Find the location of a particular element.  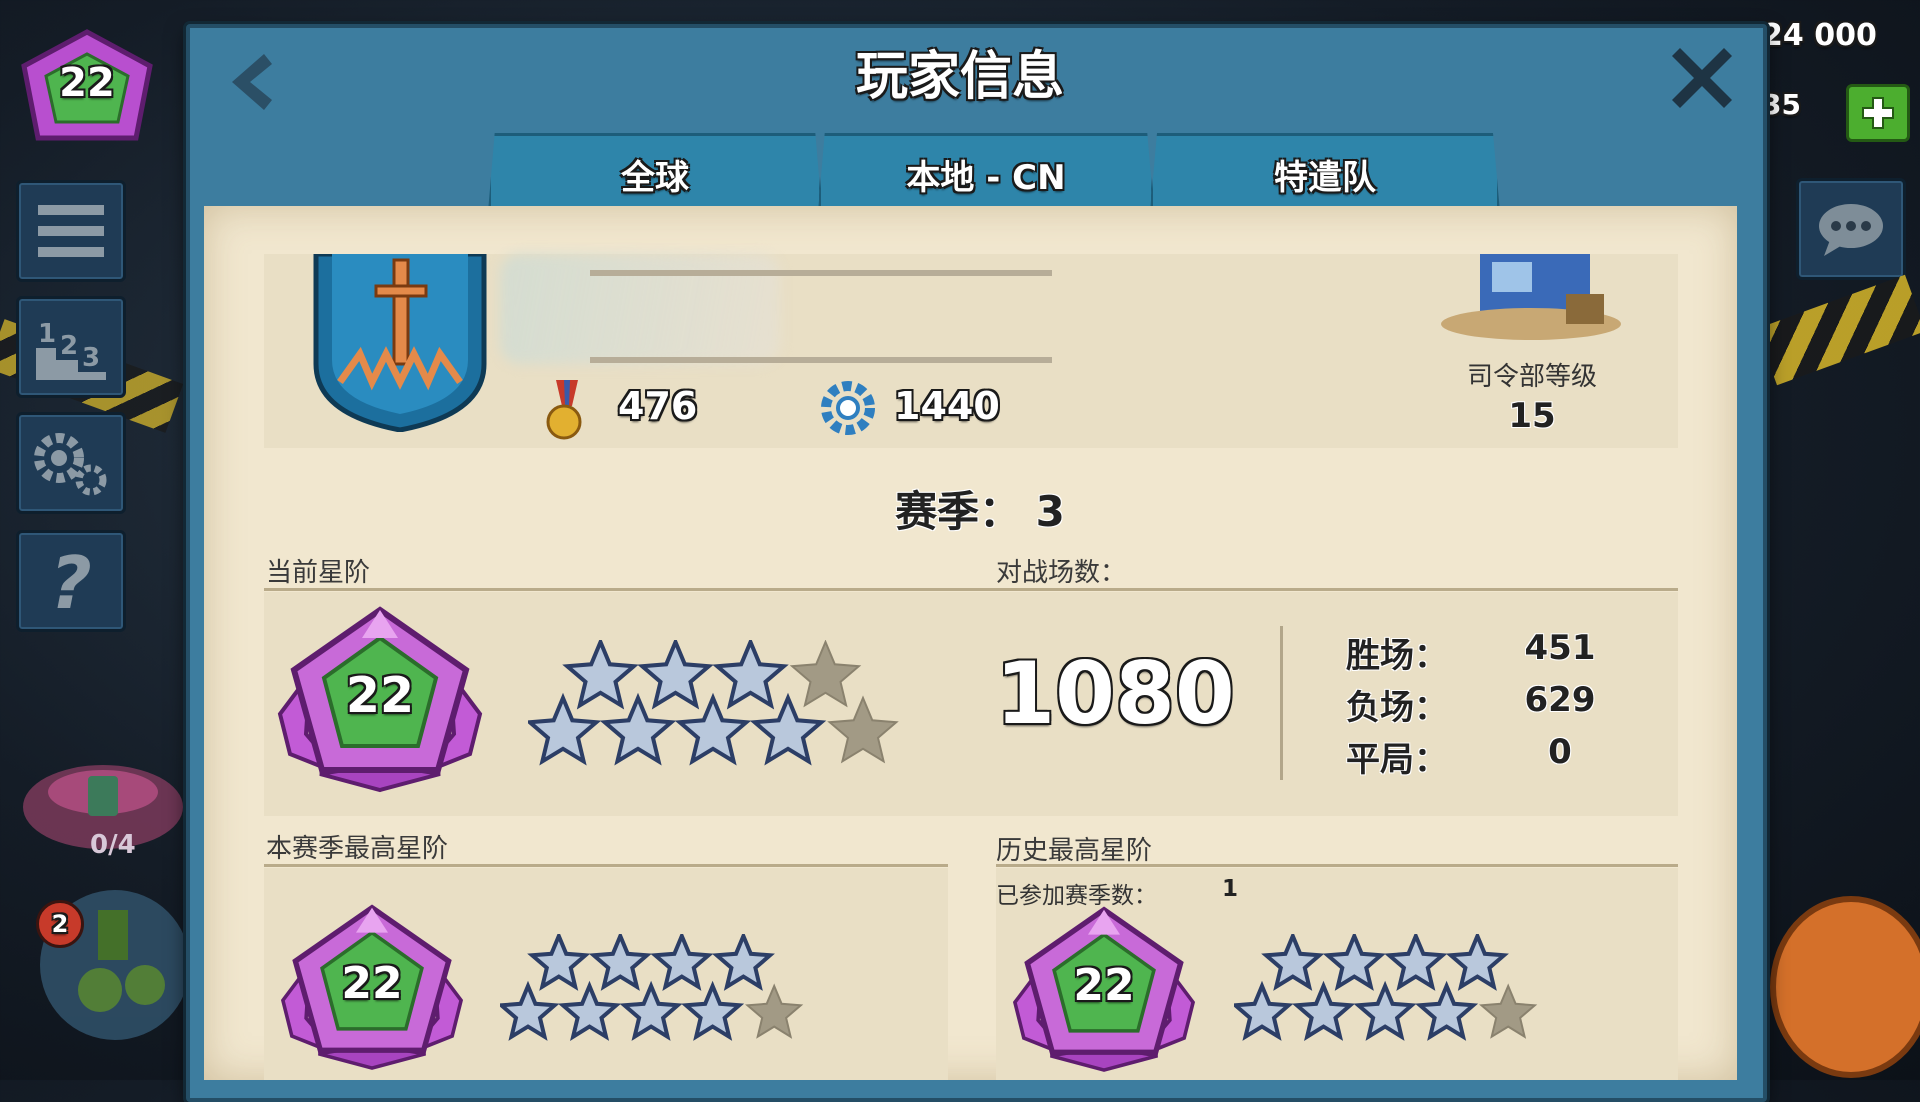

hud-level-text: 22 is located at coordinates (87, 83).